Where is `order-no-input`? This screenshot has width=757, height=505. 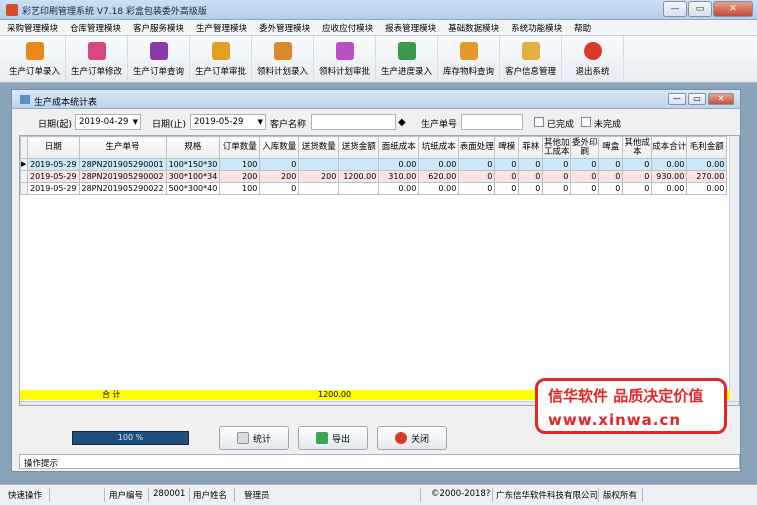
order-no-input is located at coordinates (492, 122).